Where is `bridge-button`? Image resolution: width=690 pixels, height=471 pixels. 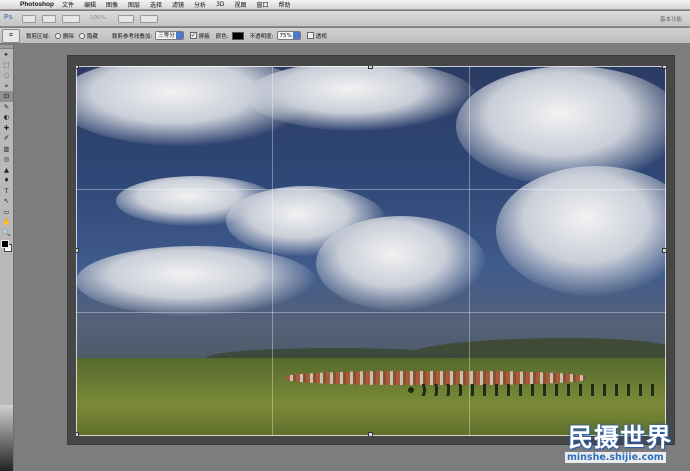 bridge-button is located at coordinates (29, 19).